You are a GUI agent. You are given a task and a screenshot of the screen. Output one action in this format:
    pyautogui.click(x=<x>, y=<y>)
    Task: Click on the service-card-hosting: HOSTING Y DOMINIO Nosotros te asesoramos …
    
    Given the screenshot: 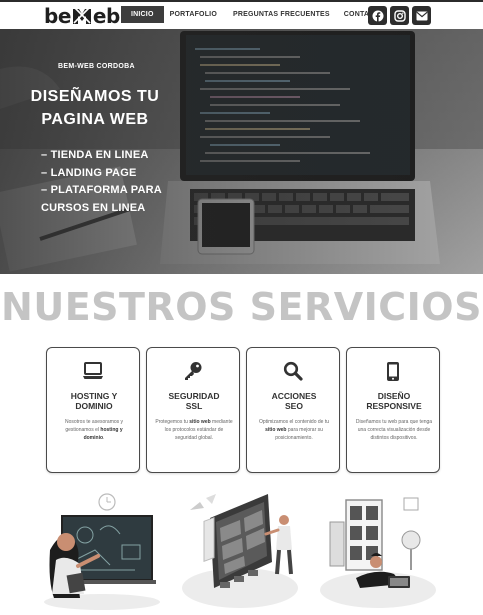 What is the action you would take?
    pyautogui.click(x=93, y=410)
    